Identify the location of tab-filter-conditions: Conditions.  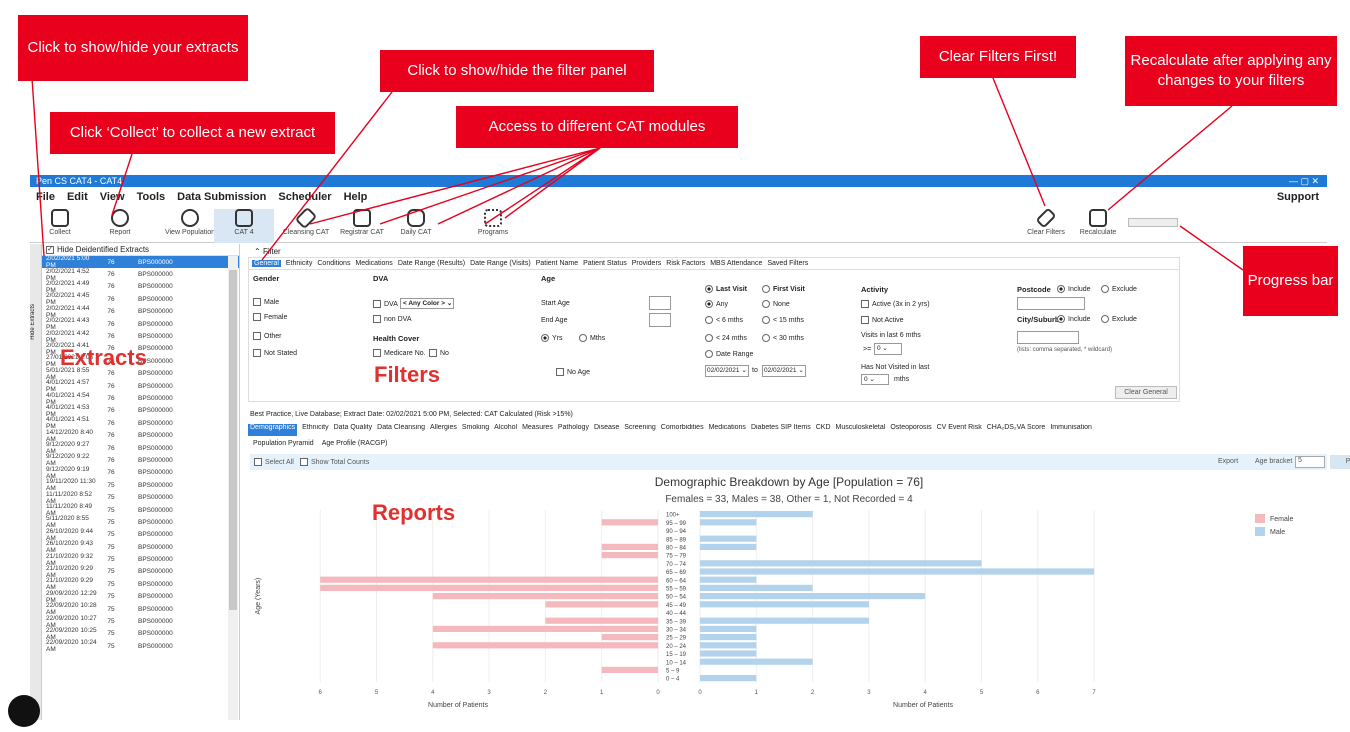
(333, 263).